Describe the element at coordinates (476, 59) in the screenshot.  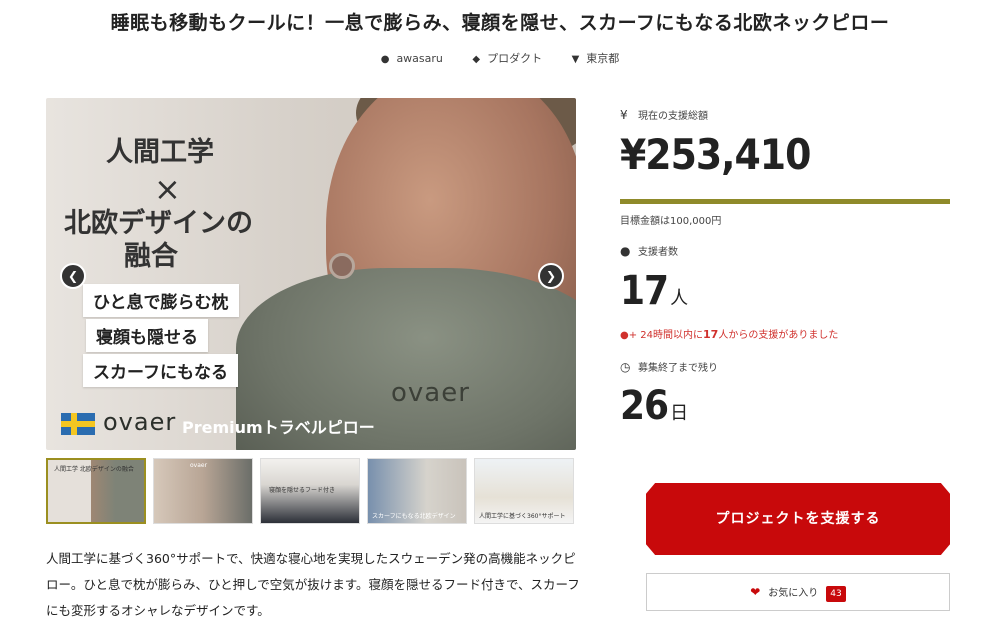
I see `tag-icon: ◆` at that location.